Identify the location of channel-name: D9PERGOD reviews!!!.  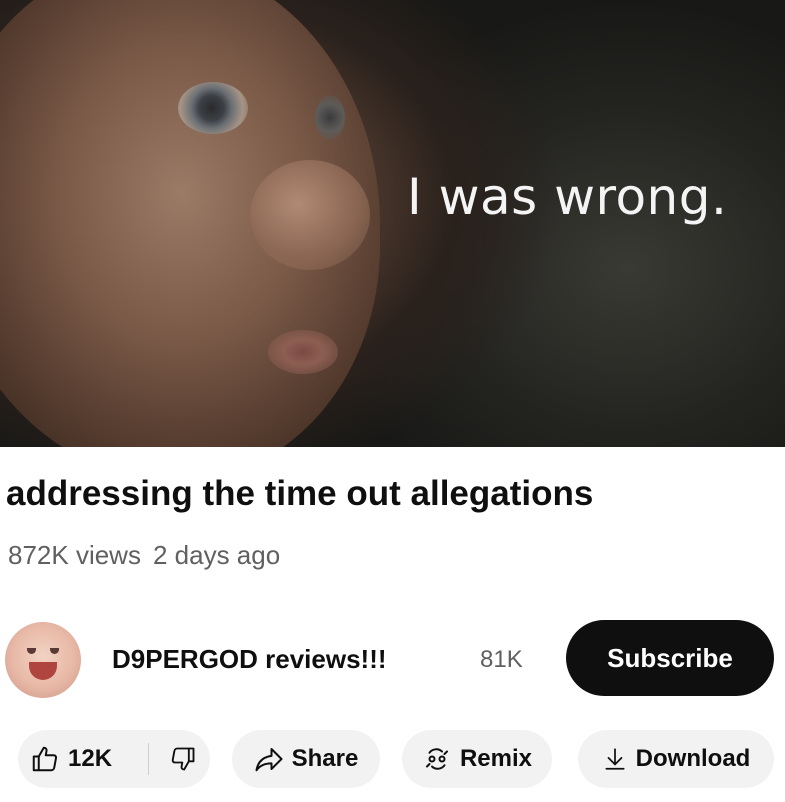
(249, 659).